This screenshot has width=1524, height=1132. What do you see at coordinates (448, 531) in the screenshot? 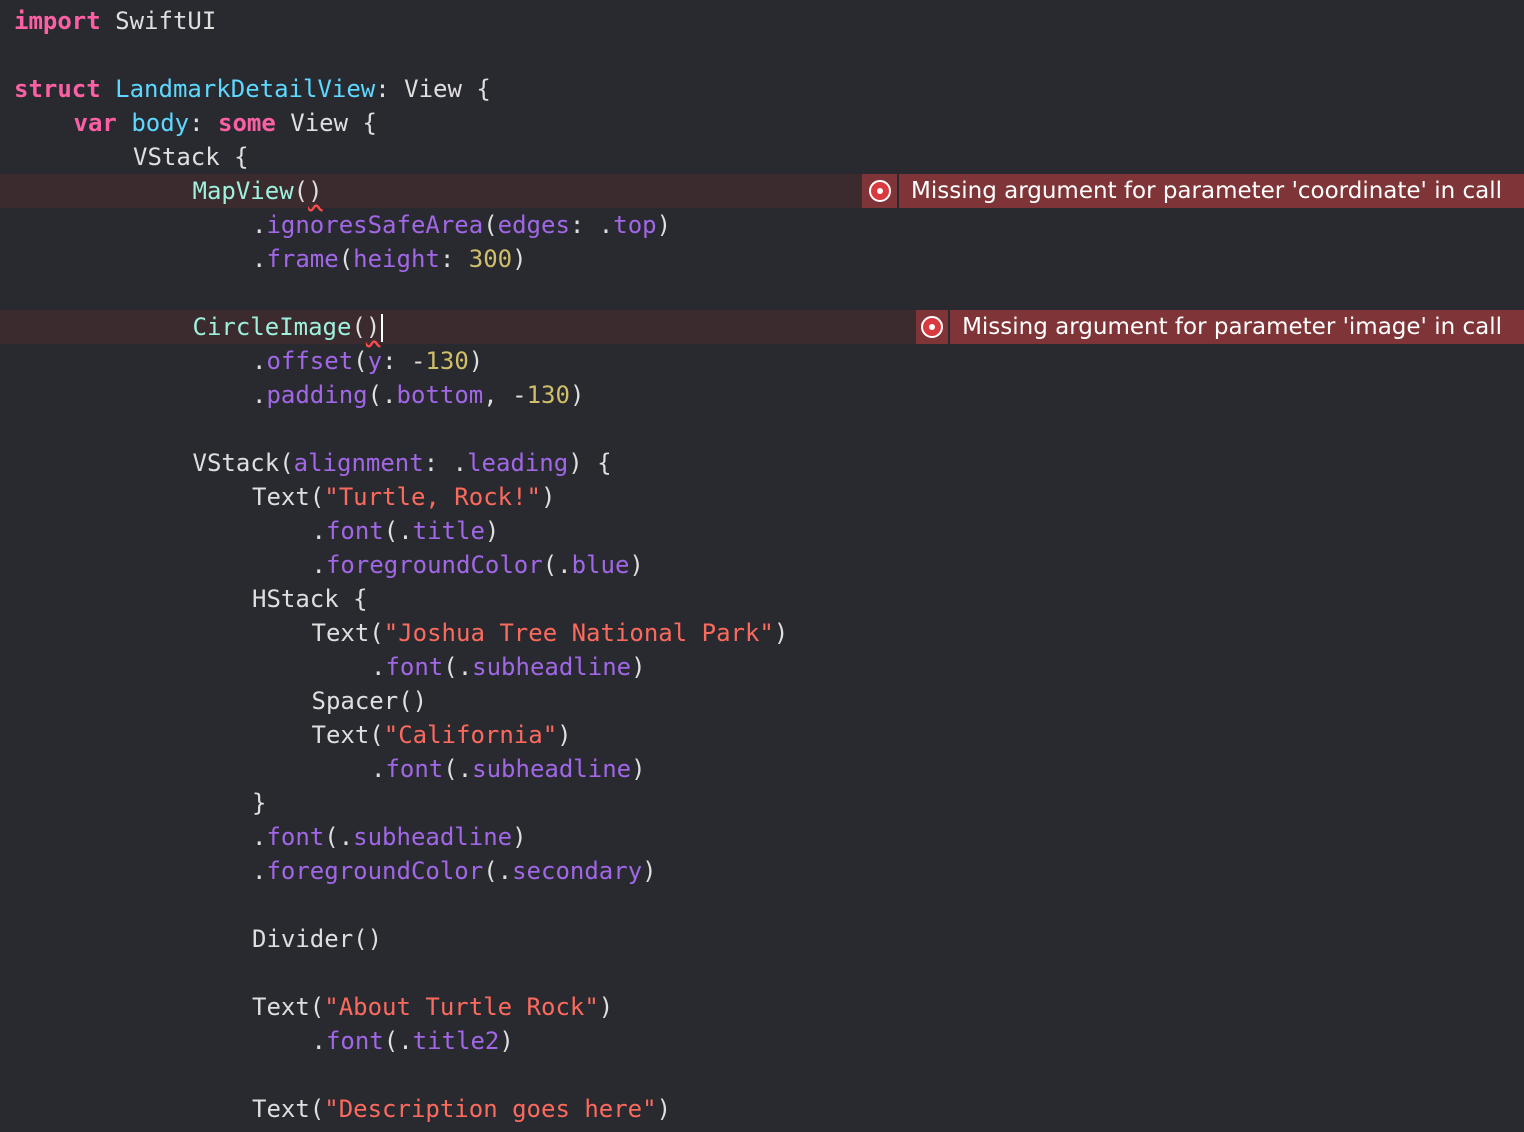
I see `code-token: title` at bounding box center [448, 531].